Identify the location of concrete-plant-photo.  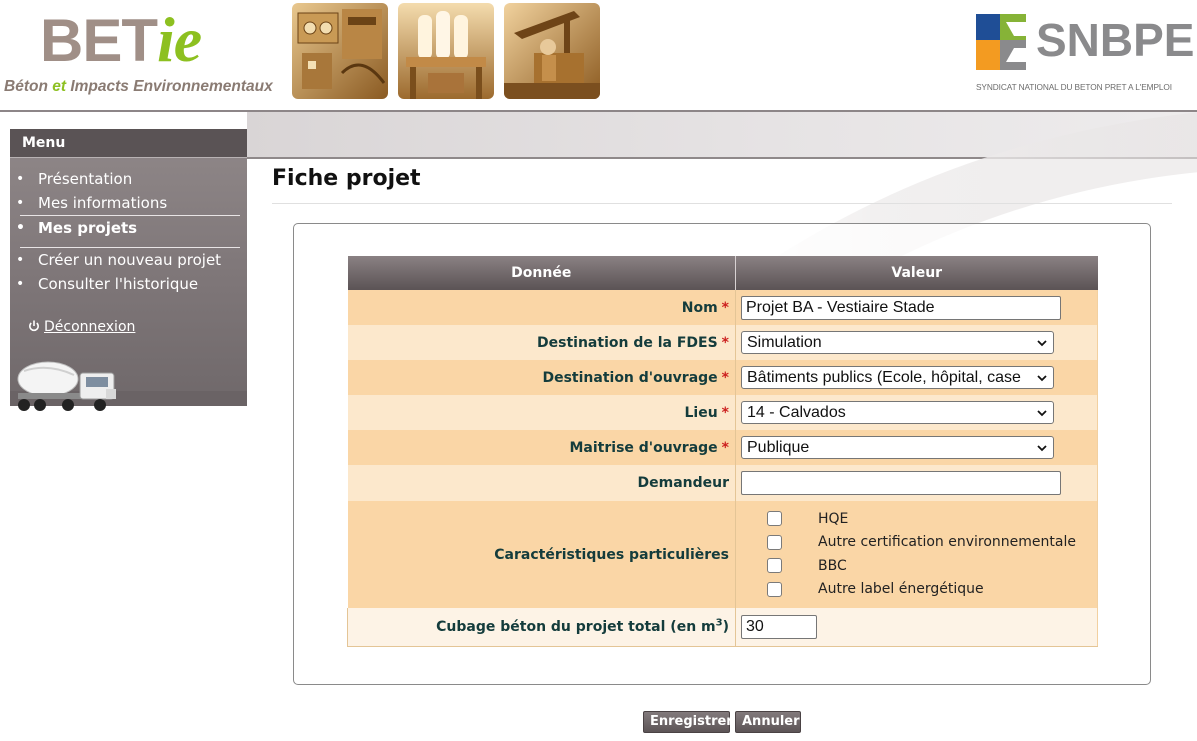
(446, 51).